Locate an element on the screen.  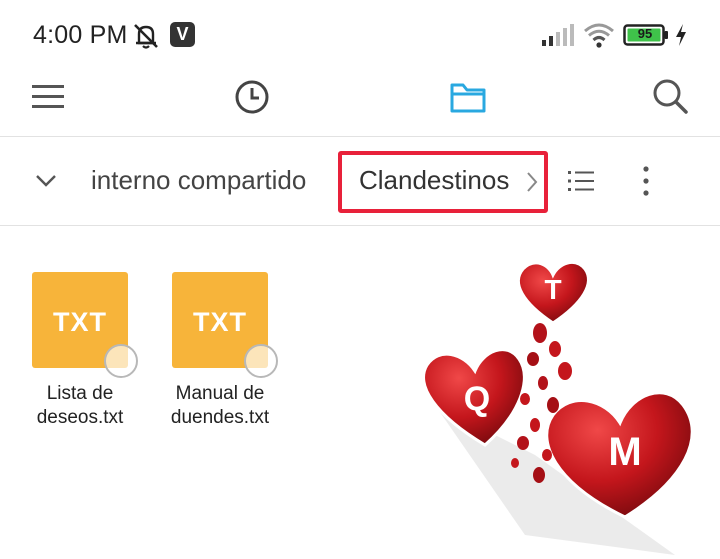
charging-icon is located at coordinates (681, 35).